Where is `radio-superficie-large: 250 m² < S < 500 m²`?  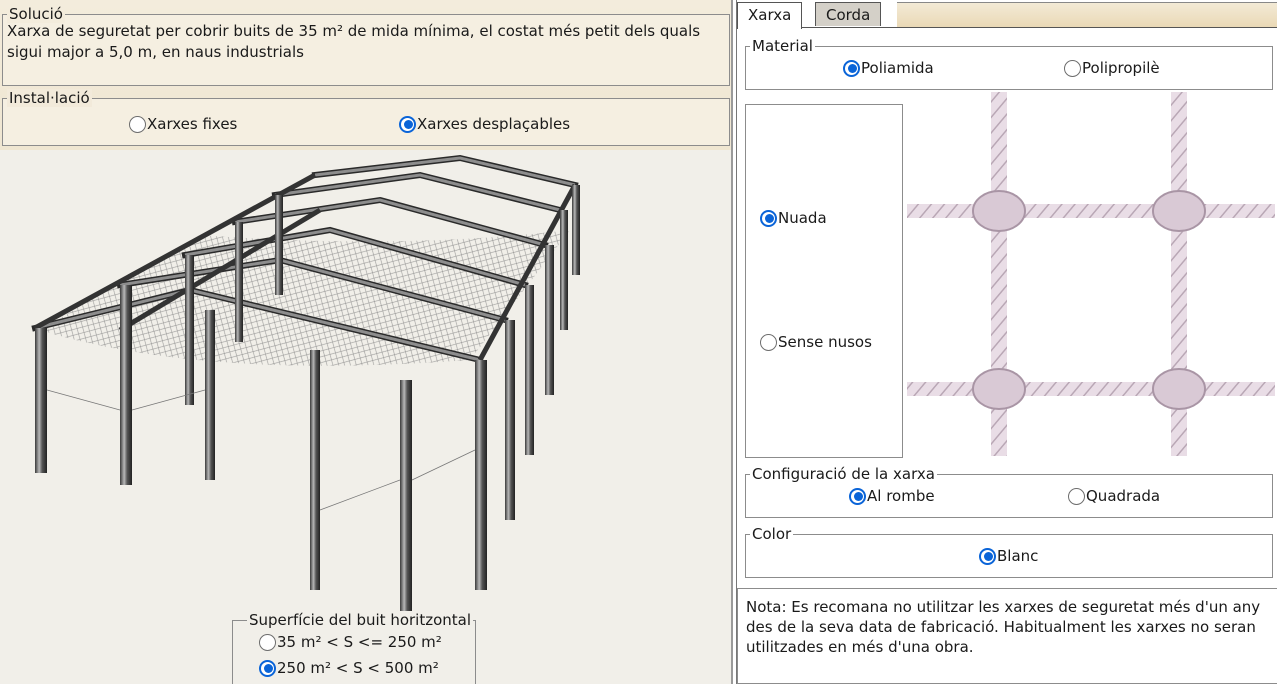 radio-superficie-large: 250 m² < S < 500 m² is located at coordinates (349, 668).